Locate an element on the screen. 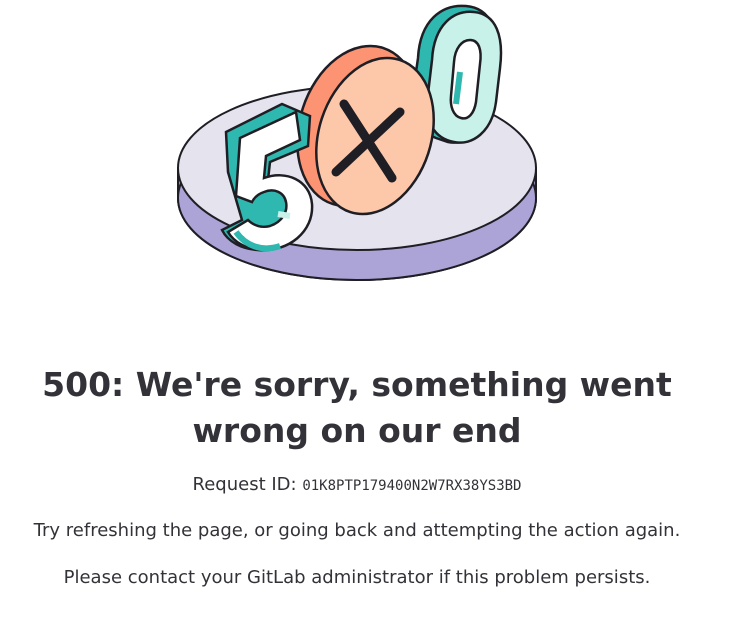 This screenshot has width=731, height=642. request-id-value: 01K8PTP179400N2W7RX38YS3BD is located at coordinates (412, 486).